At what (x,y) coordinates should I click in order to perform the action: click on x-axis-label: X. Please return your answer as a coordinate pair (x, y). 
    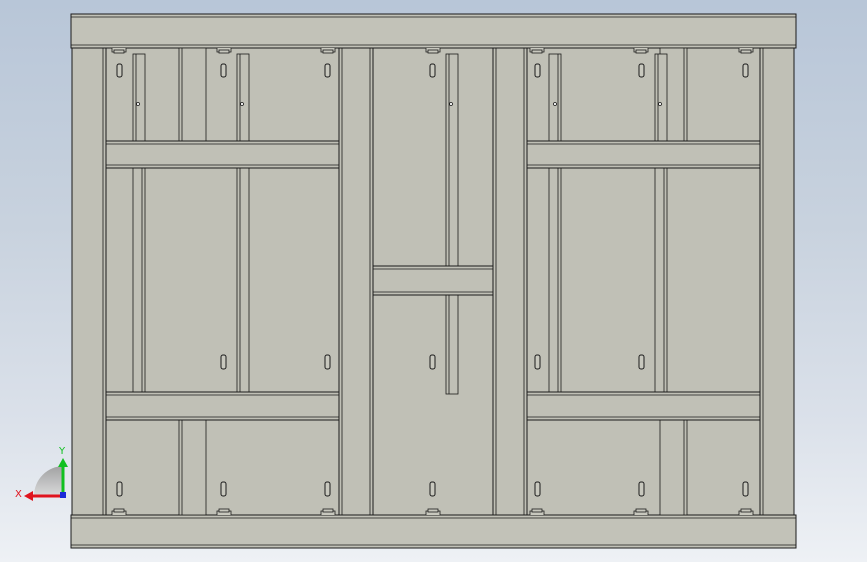
    Looking at the image, I should click on (18, 494).